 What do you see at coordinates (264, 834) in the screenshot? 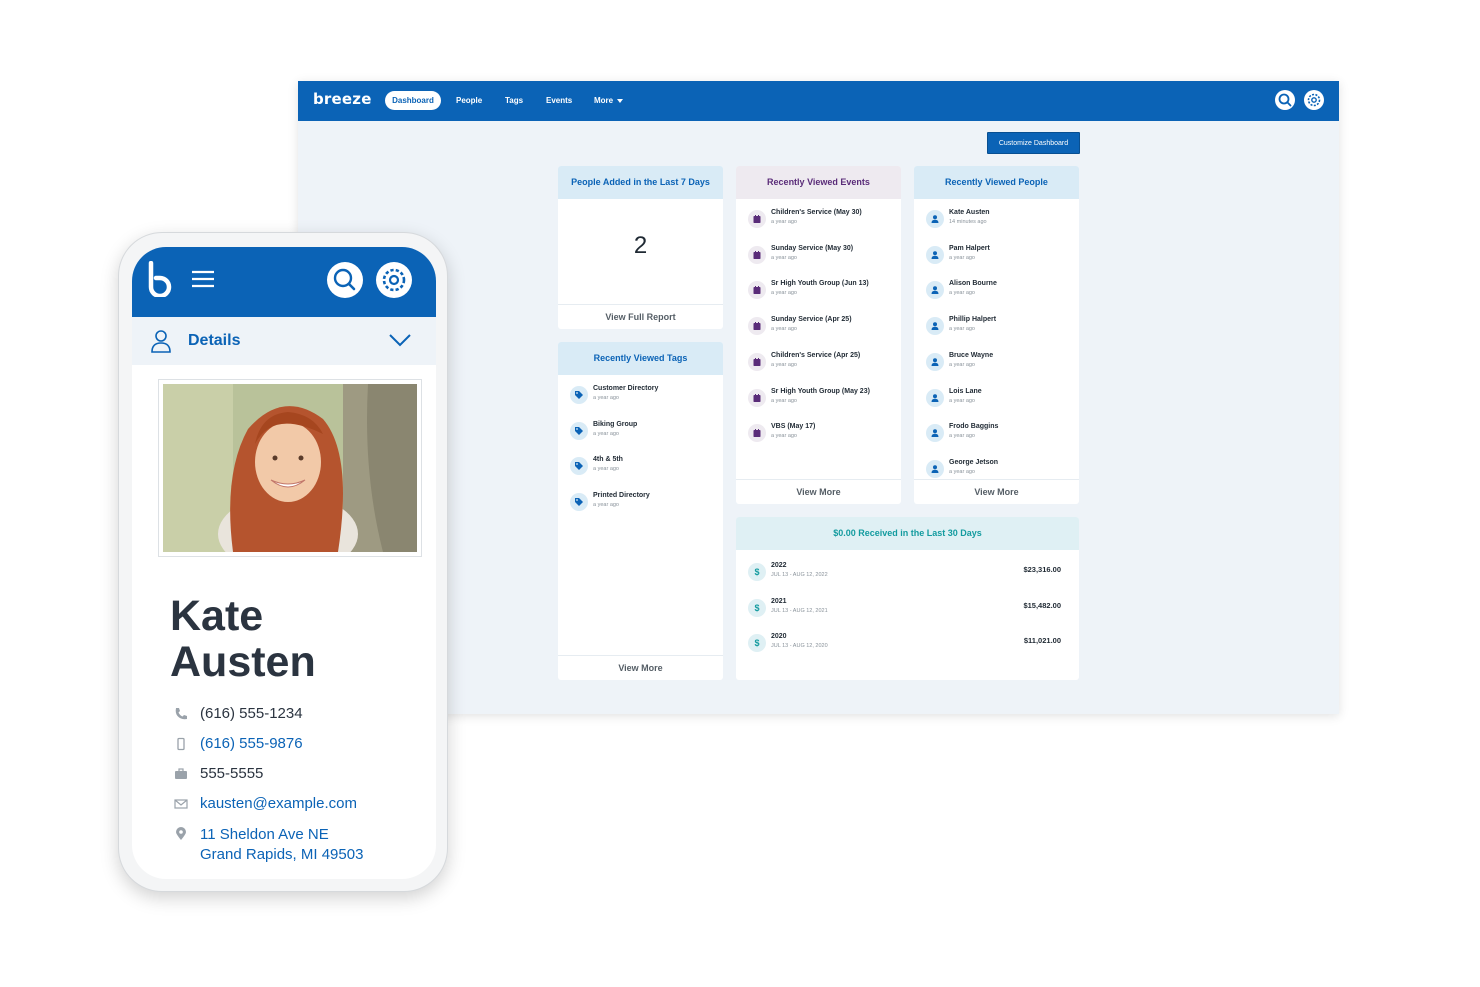
I see `address-line-1: 11 Sheldon Ave NE` at bounding box center [264, 834].